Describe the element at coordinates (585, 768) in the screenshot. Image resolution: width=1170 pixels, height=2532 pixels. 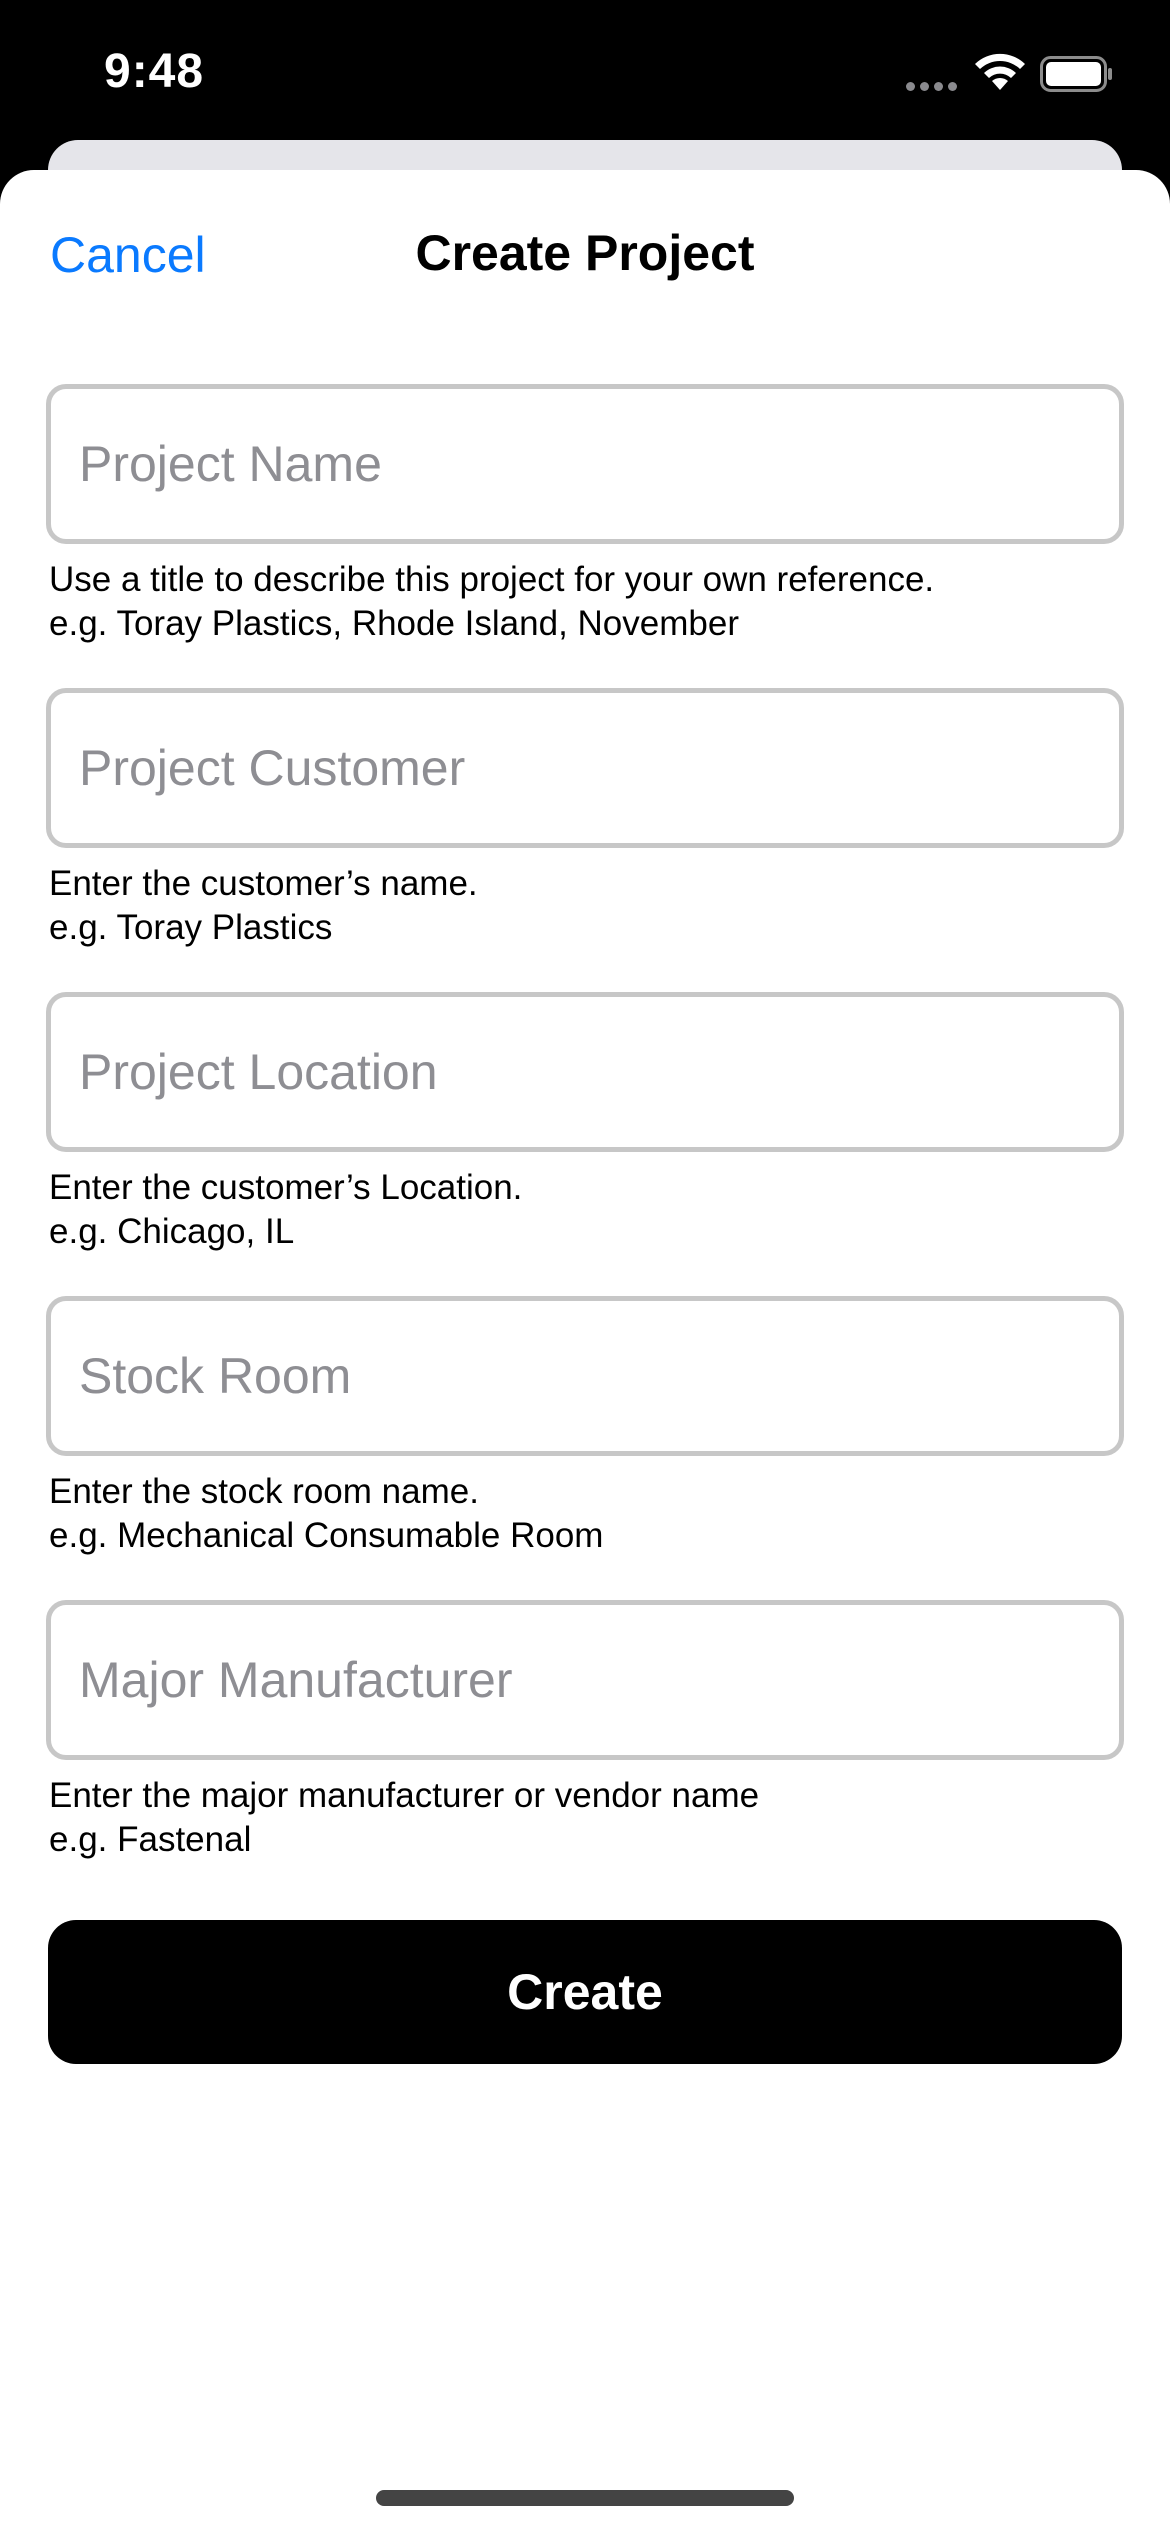
I see `project-customer-input` at that location.